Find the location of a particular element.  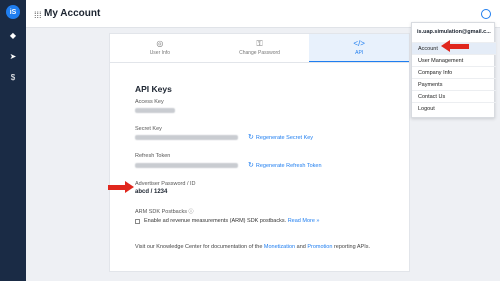

dollar-icon: $ is located at coordinates (13, 77).